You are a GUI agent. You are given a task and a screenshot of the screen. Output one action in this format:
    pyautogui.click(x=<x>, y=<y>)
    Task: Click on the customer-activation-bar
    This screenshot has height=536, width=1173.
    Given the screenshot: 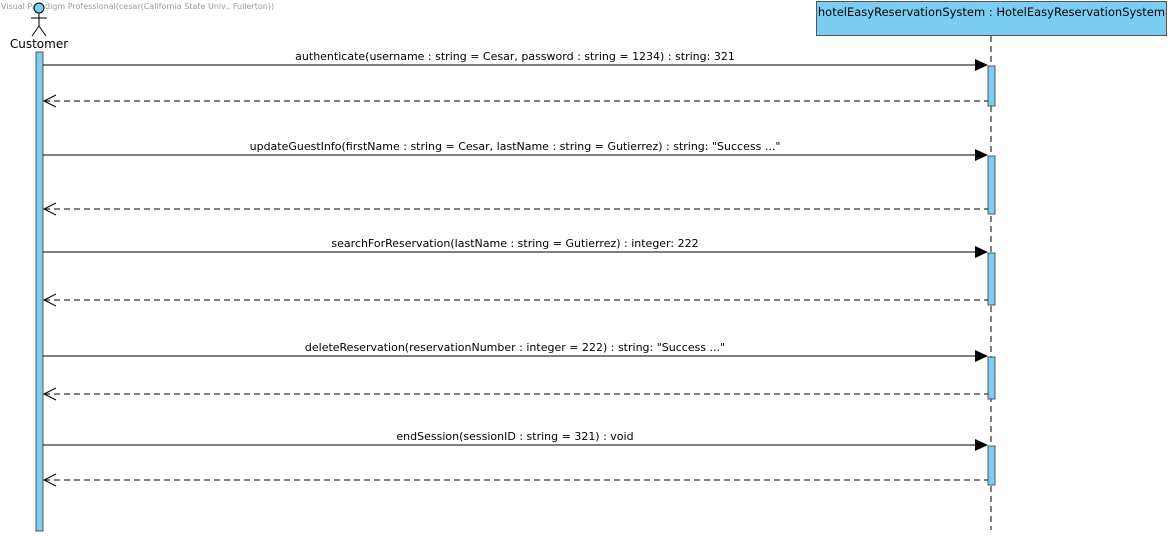 What is the action you would take?
    pyautogui.click(x=39, y=291)
    